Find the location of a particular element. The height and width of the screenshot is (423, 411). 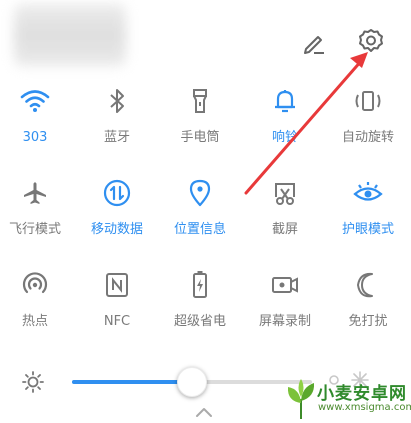

tile-mobile-data: 移动数据 is located at coordinates (117, 214).